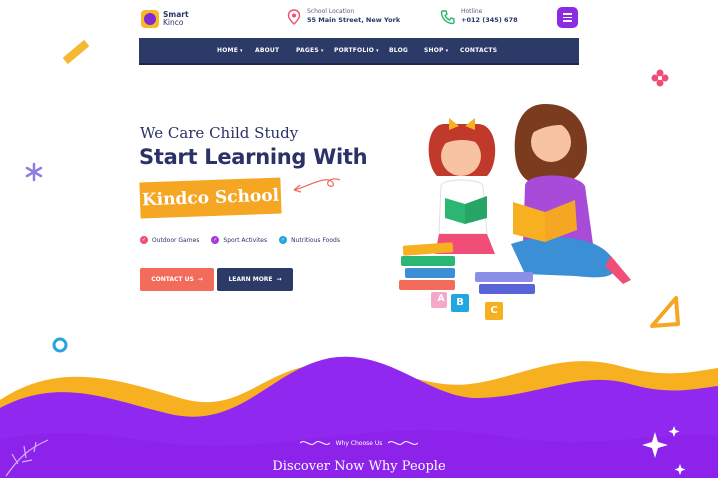  What do you see at coordinates (356, 50) in the screenshot?
I see `nav-item-portfolio: PORTFOLIO ▾` at bounding box center [356, 50].